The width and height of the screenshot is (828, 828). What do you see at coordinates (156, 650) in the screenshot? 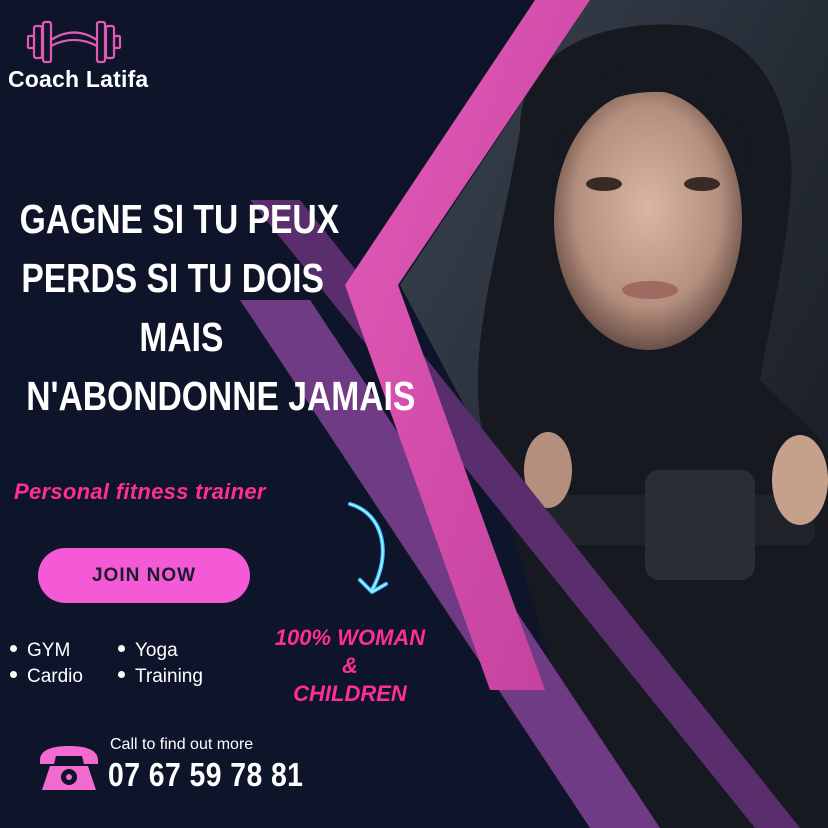
I see `service-label: Yoga` at bounding box center [156, 650].